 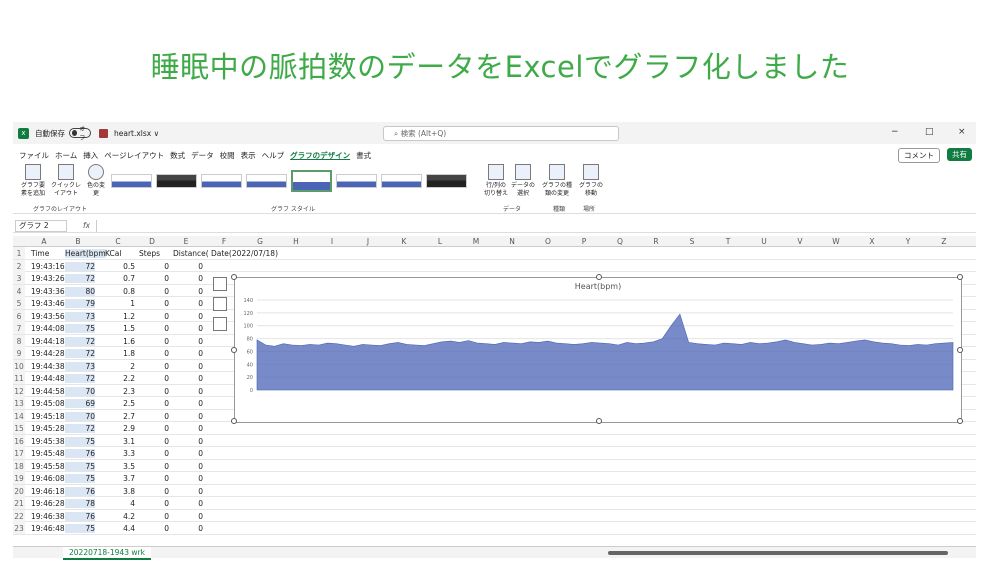 I want to click on column-header-W: W, so click(x=836, y=241).